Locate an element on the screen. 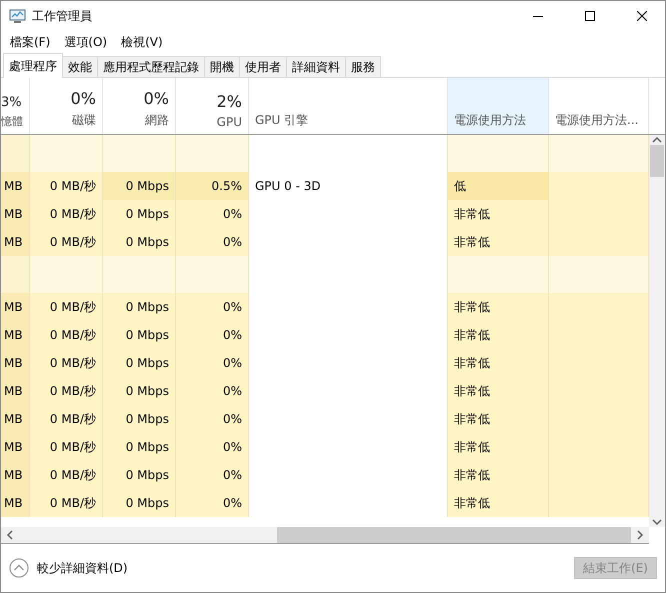 The image size is (666, 593). scroll-down-icon is located at coordinates (657, 522).